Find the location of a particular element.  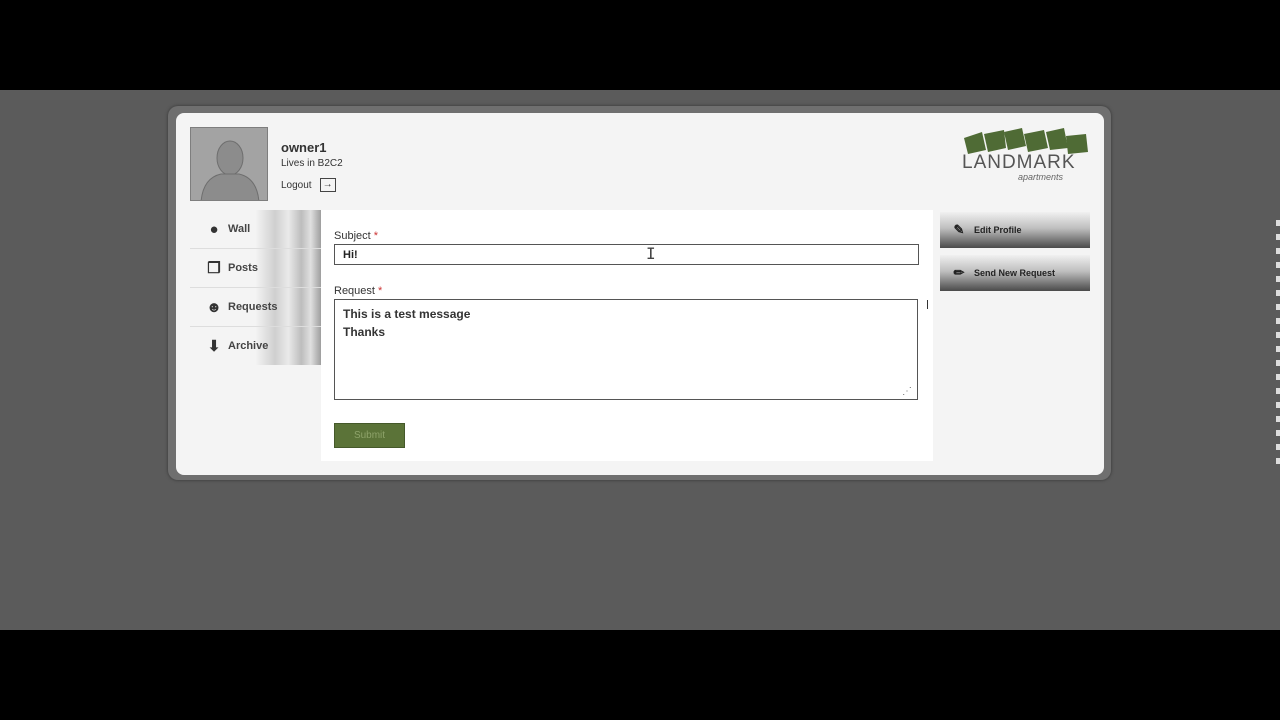

logo-tagline: apartments is located at coordinates (1041, 177).